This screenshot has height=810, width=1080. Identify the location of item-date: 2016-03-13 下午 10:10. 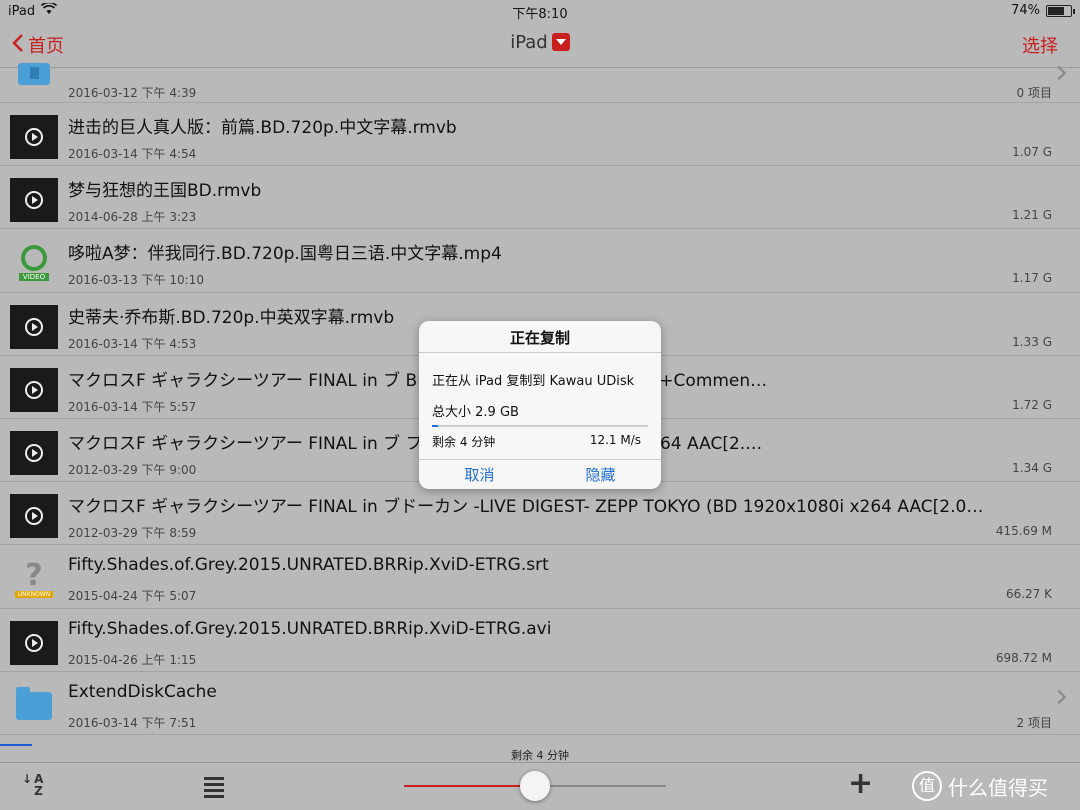
(136, 280).